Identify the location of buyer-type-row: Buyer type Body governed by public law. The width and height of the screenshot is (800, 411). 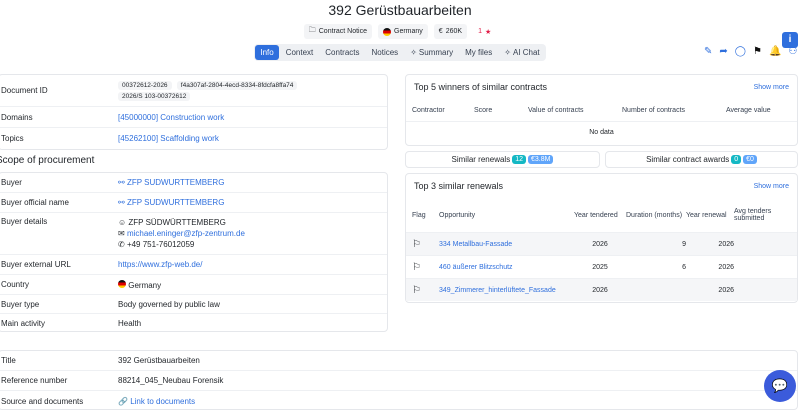
(193, 304).